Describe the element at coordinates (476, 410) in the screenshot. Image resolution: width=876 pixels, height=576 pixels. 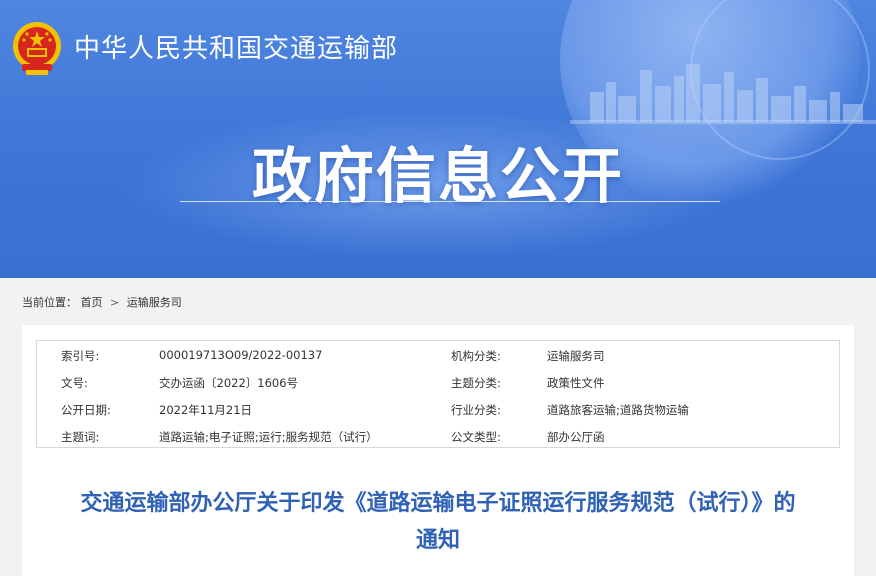
I see `meta-key: 行业分类:` at that location.